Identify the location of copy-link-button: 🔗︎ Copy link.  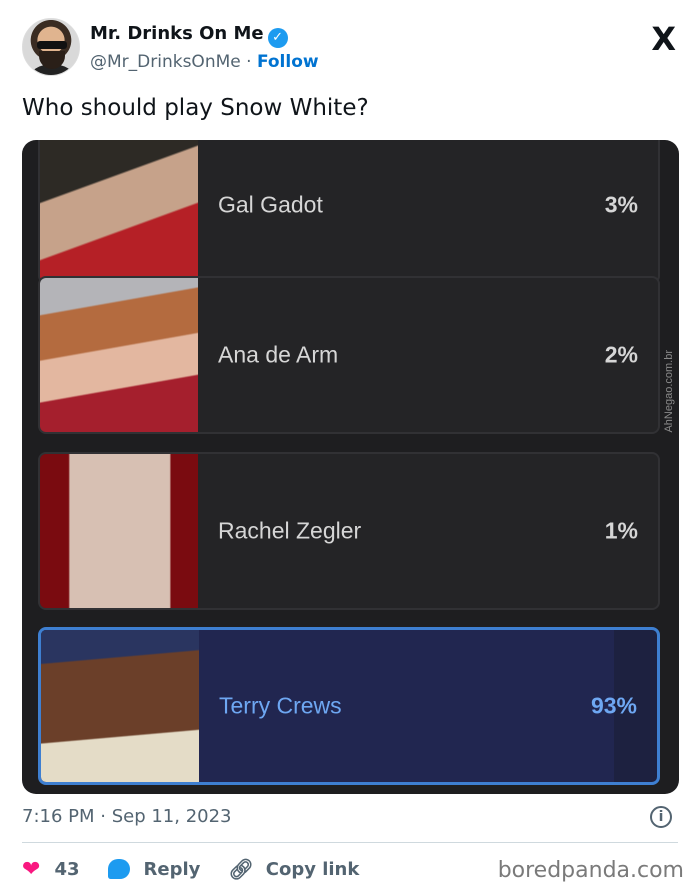
(293, 869).